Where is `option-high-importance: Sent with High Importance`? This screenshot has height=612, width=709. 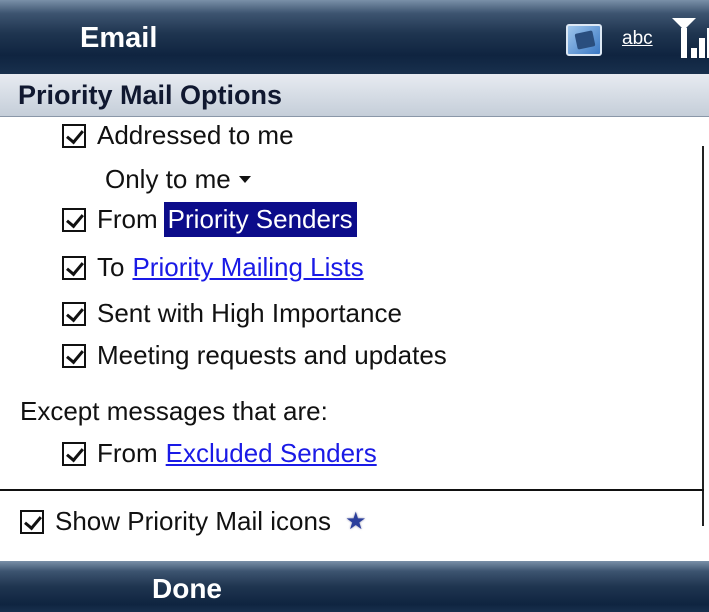 option-high-importance: Sent with High Importance is located at coordinates (232, 313).